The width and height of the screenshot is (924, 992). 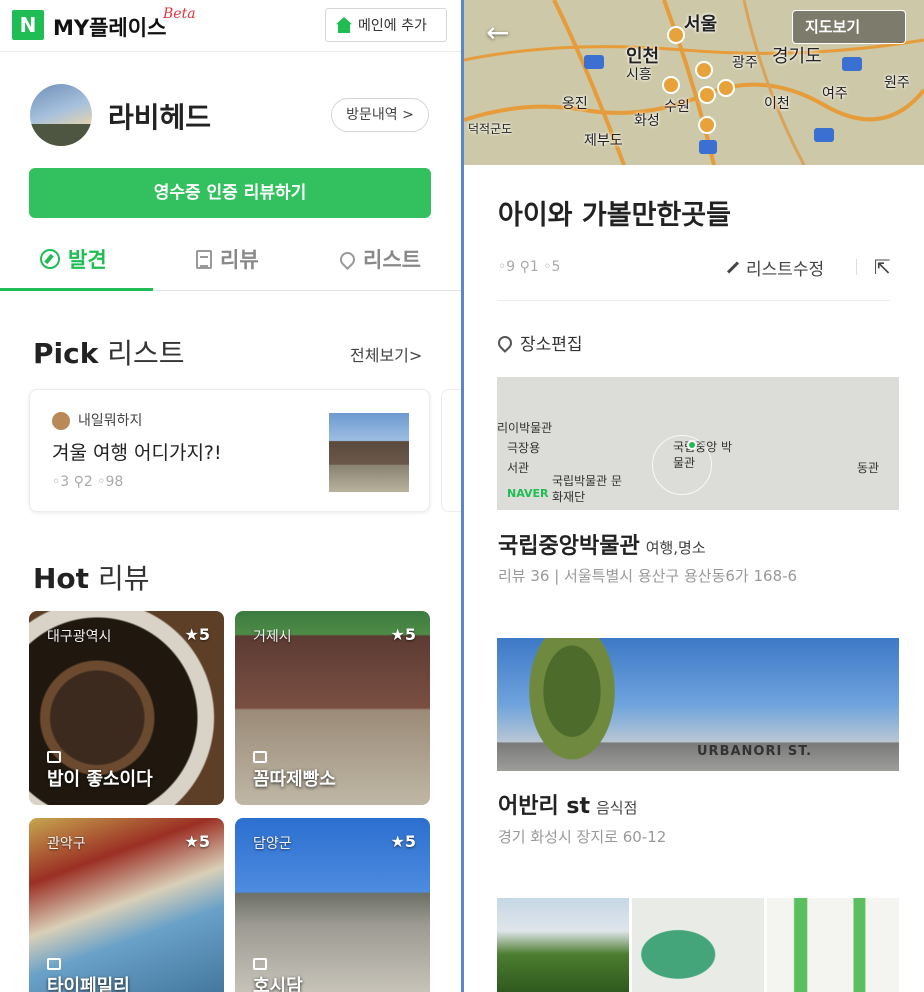 I want to click on tile-name: 꼼따제빵소, so click(x=294, y=779).